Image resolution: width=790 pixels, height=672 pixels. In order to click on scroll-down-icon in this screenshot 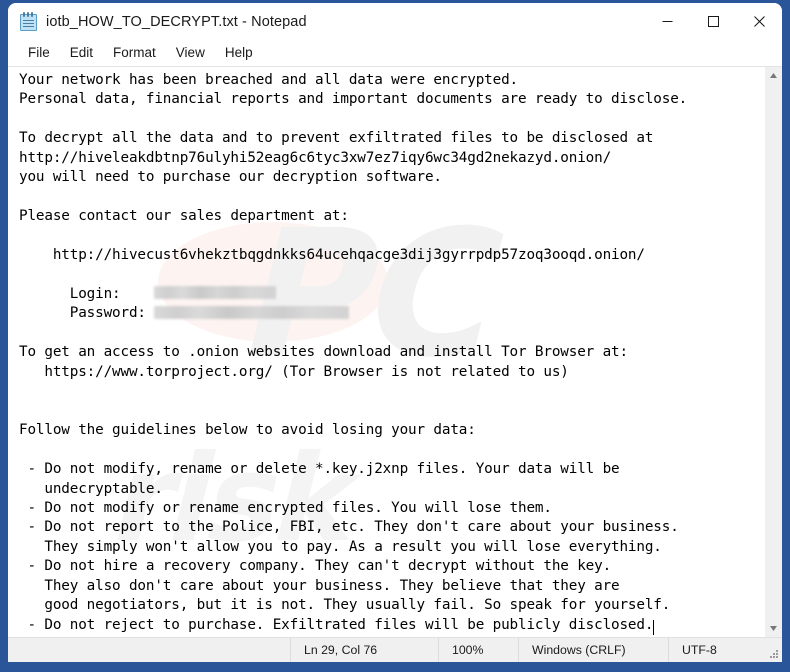, I will do `click(773, 628)`.